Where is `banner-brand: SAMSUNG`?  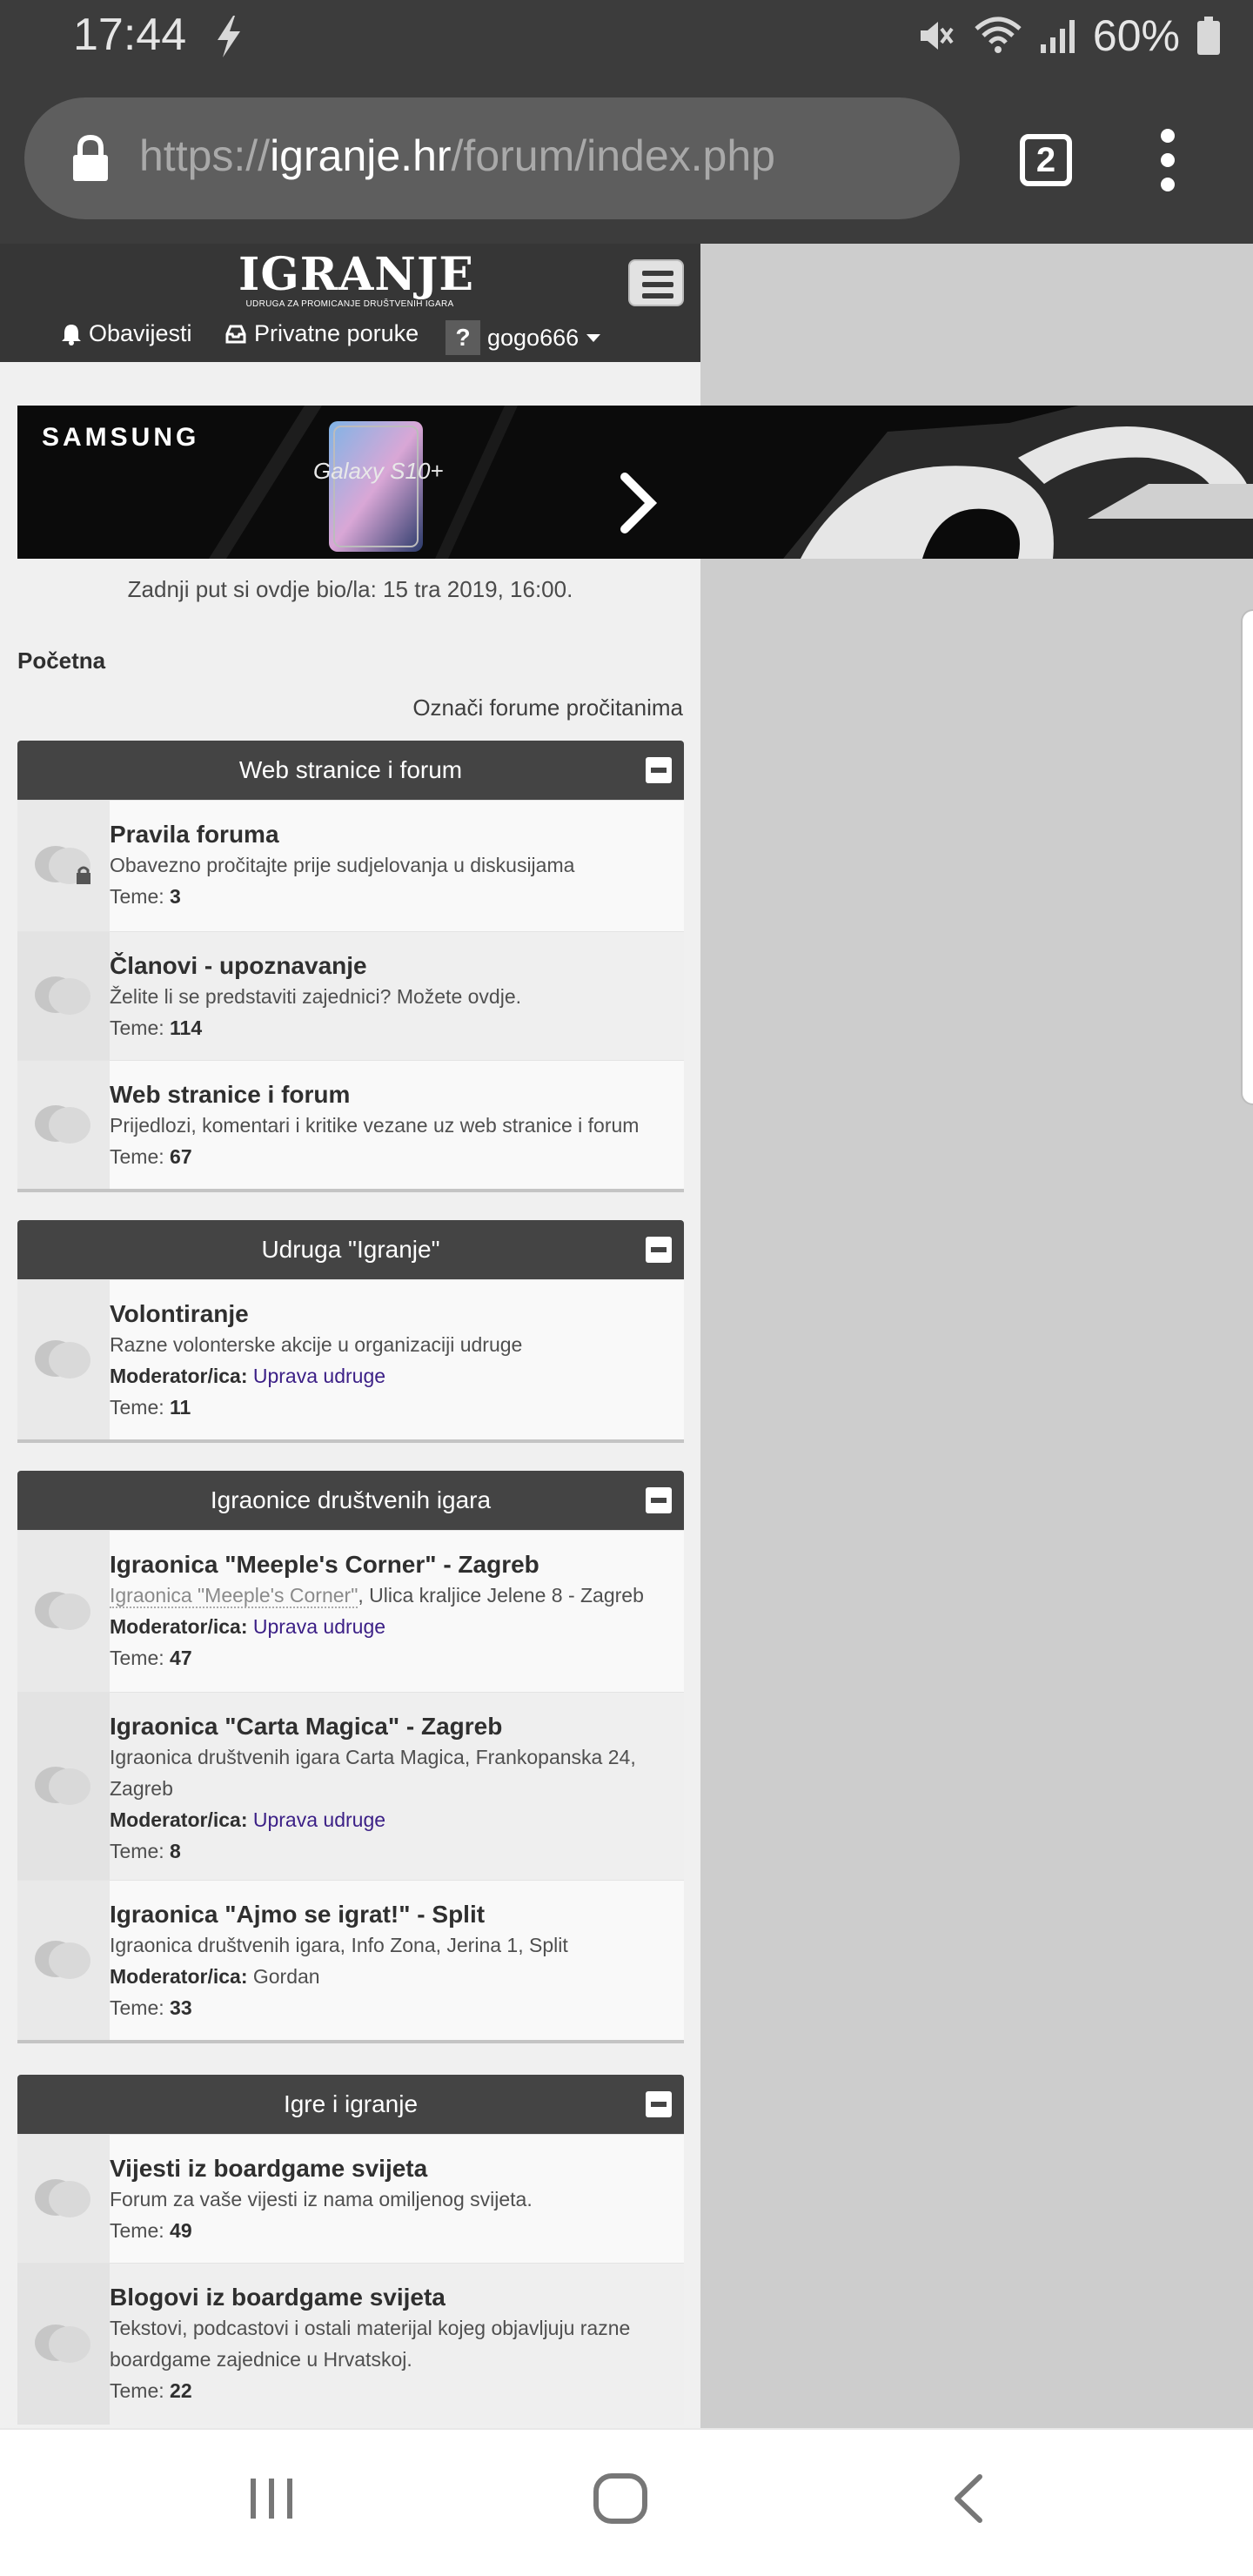 banner-brand: SAMSUNG is located at coordinates (121, 438).